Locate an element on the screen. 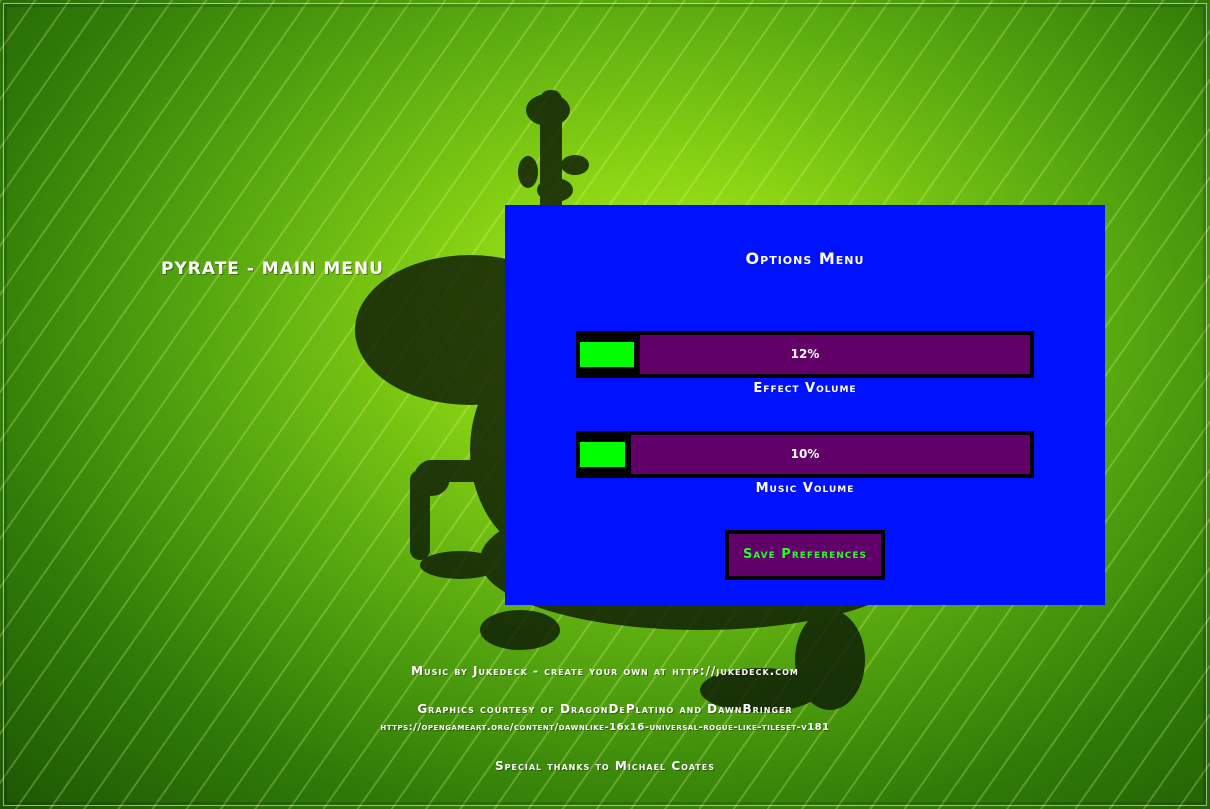  save-preferences-button: Save Preferences is located at coordinates (805, 555).